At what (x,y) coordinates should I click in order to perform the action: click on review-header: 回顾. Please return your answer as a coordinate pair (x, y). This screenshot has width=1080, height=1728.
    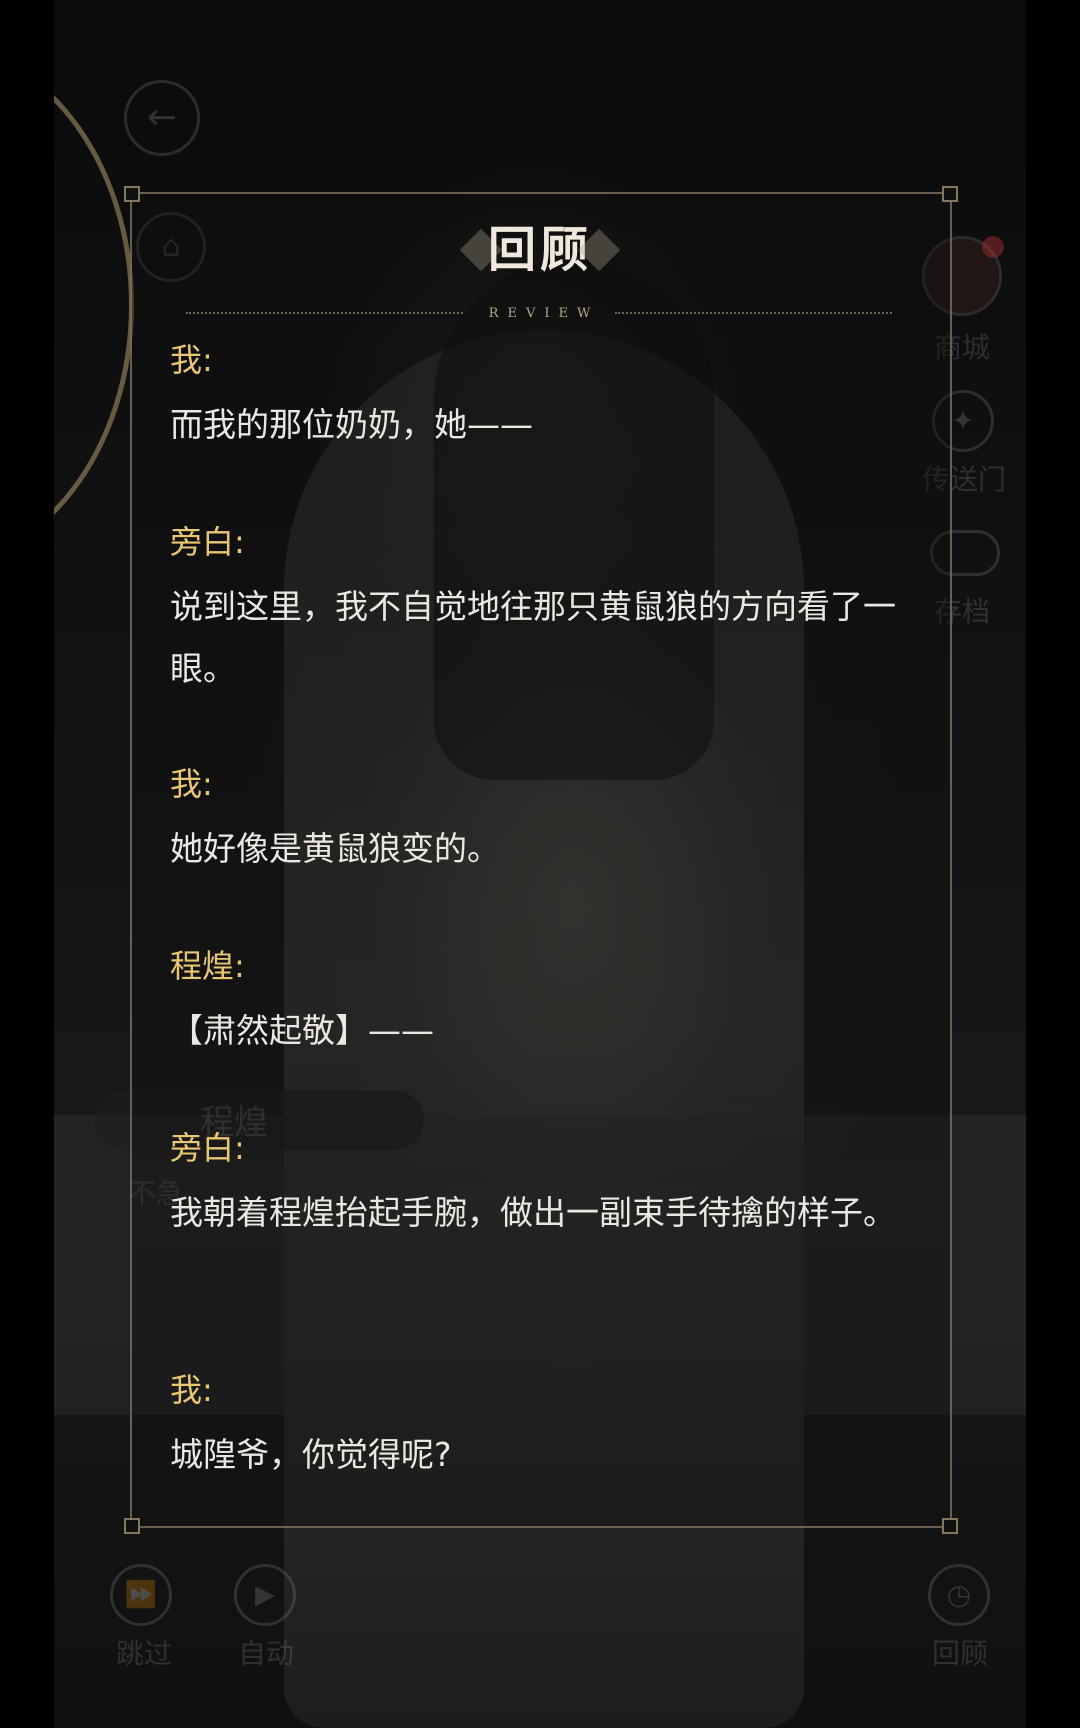
    Looking at the image, I should click on (540, 250).